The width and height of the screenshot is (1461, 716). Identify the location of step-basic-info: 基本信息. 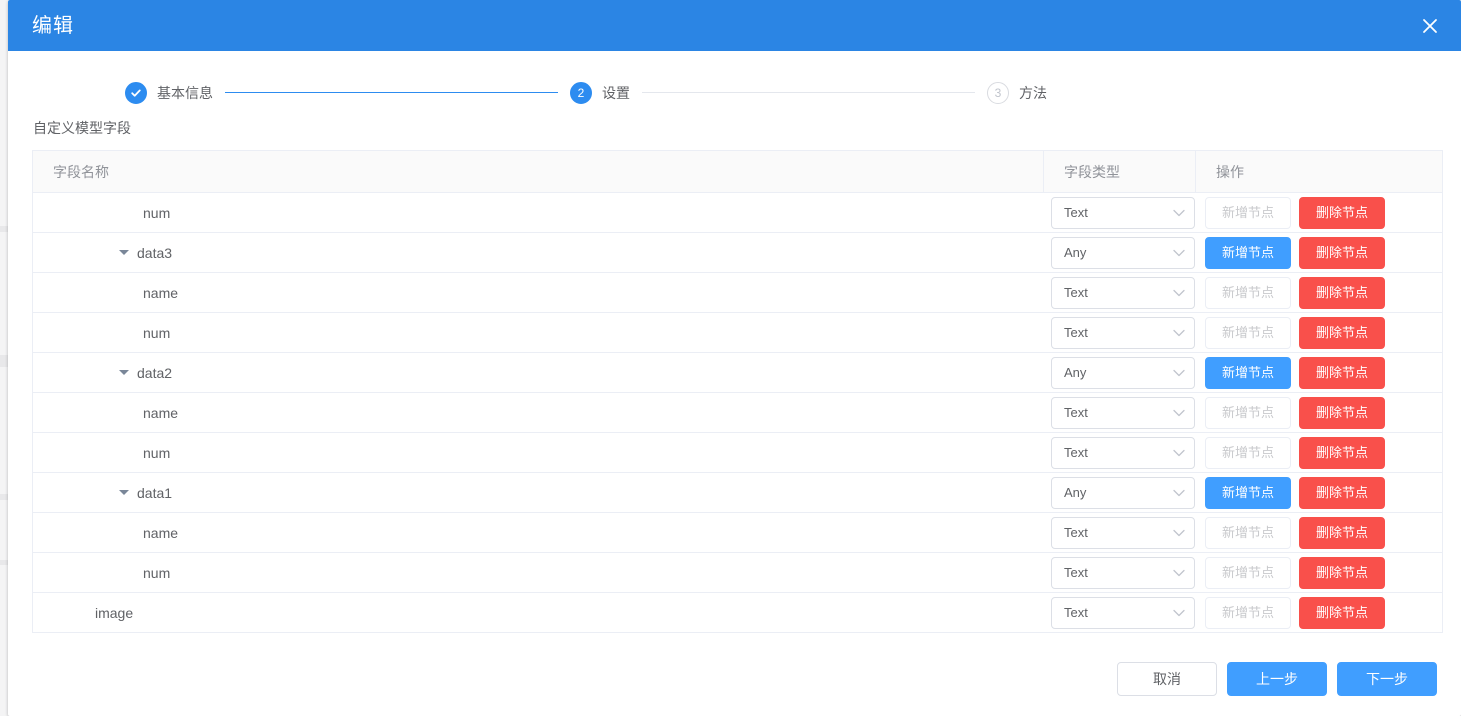
(169, 92).